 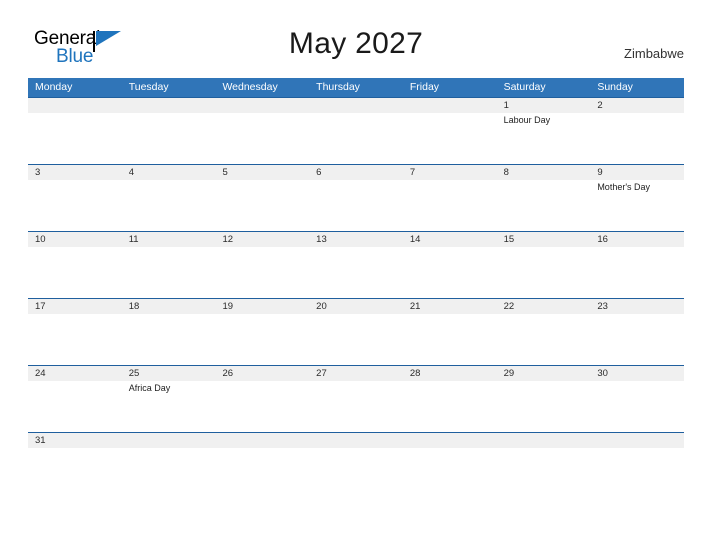 What do you see at coordinates (75, 373) in the screenshot?
I see `date-number: 24` at bounding box center [75, 373].